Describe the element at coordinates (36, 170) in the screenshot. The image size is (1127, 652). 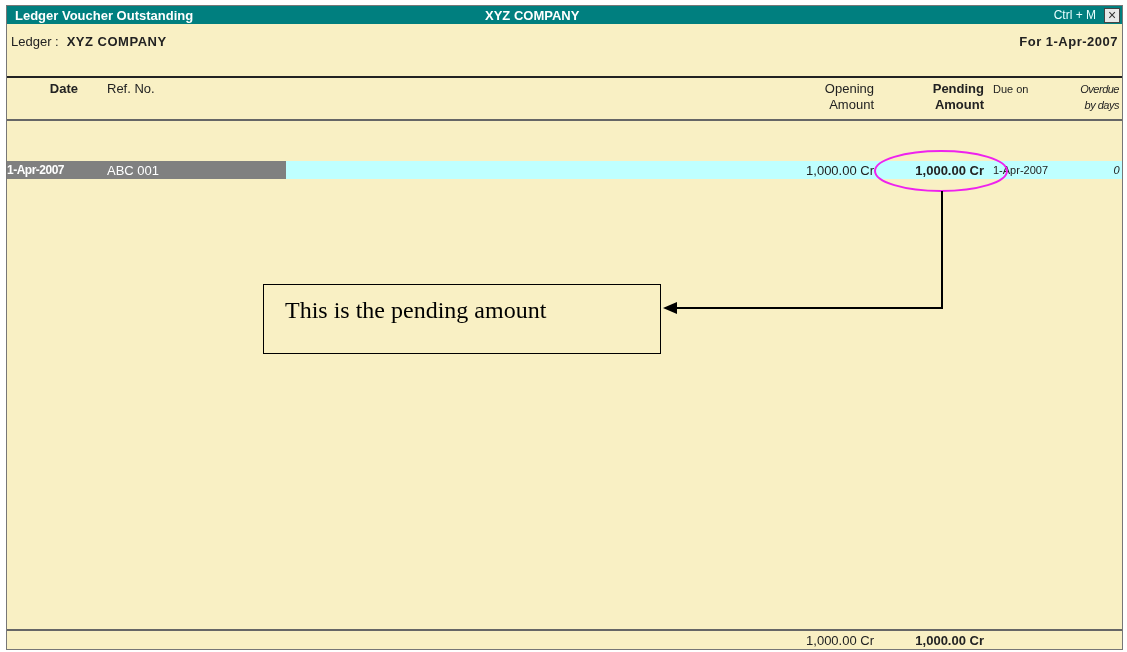
I see `table-cell-text: 1-Apr-2007` at that location.